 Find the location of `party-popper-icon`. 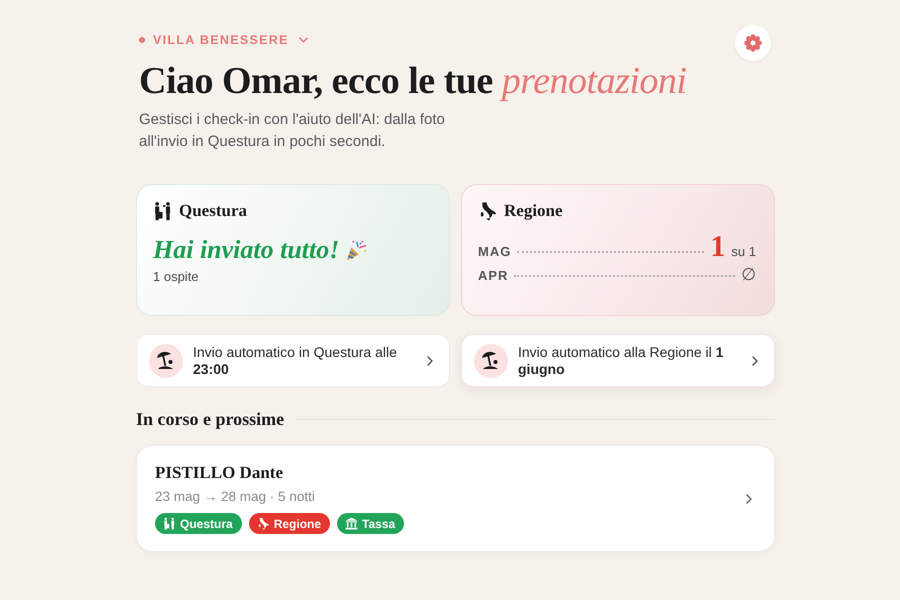

party-popper-icon is located at coordinates (356, 250).